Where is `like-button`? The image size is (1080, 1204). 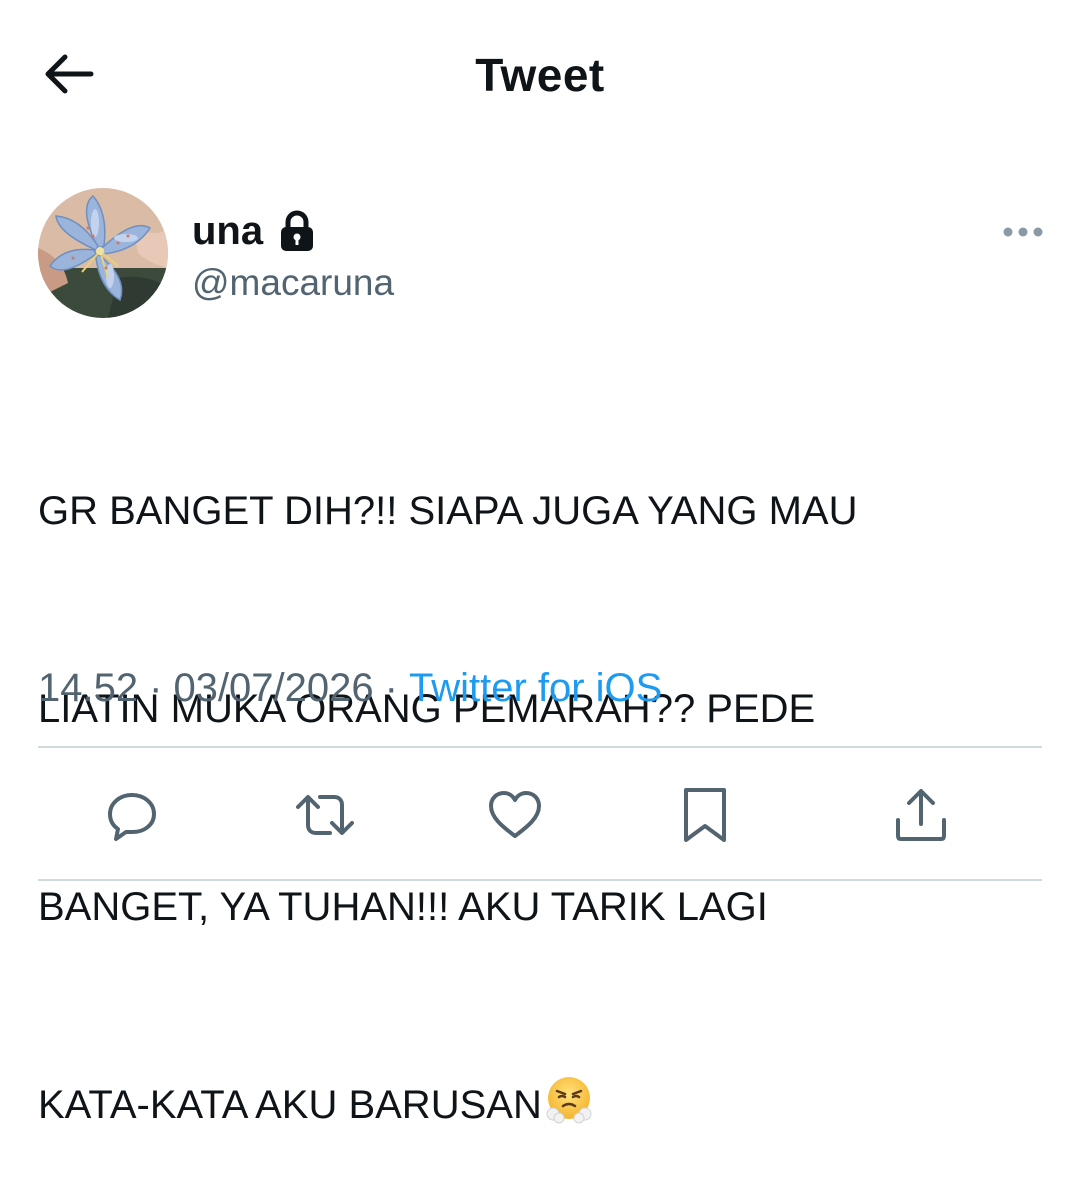
like-button is located at coordinates (515, 815).